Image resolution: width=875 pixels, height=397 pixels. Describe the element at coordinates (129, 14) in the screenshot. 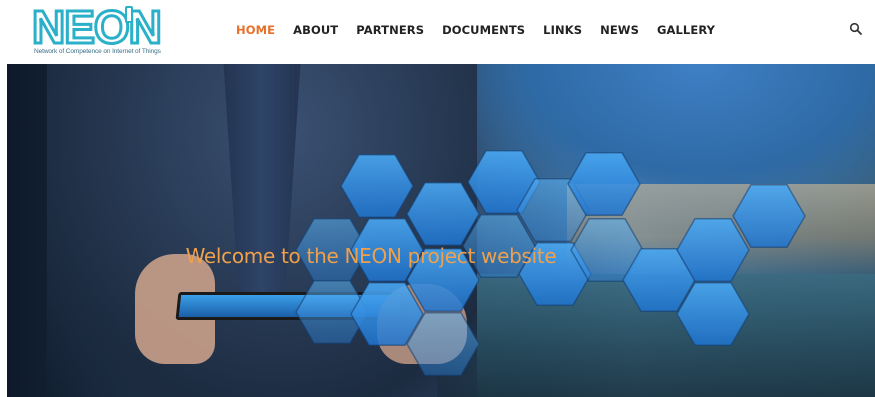

I see `power-icon` at that location.